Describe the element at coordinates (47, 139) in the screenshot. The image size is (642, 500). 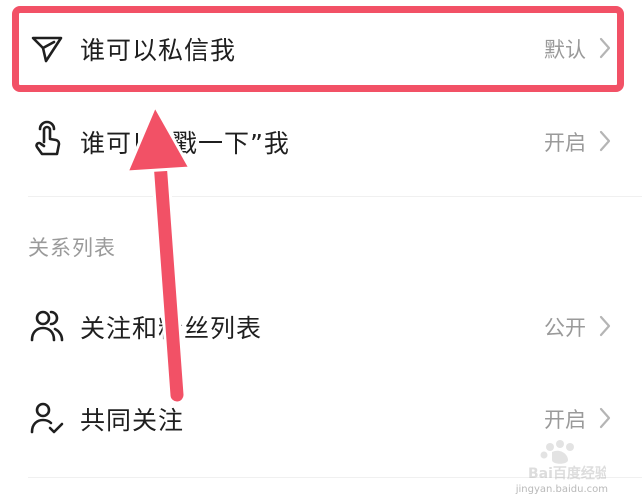
I see `tap-hand-icon` at that location.